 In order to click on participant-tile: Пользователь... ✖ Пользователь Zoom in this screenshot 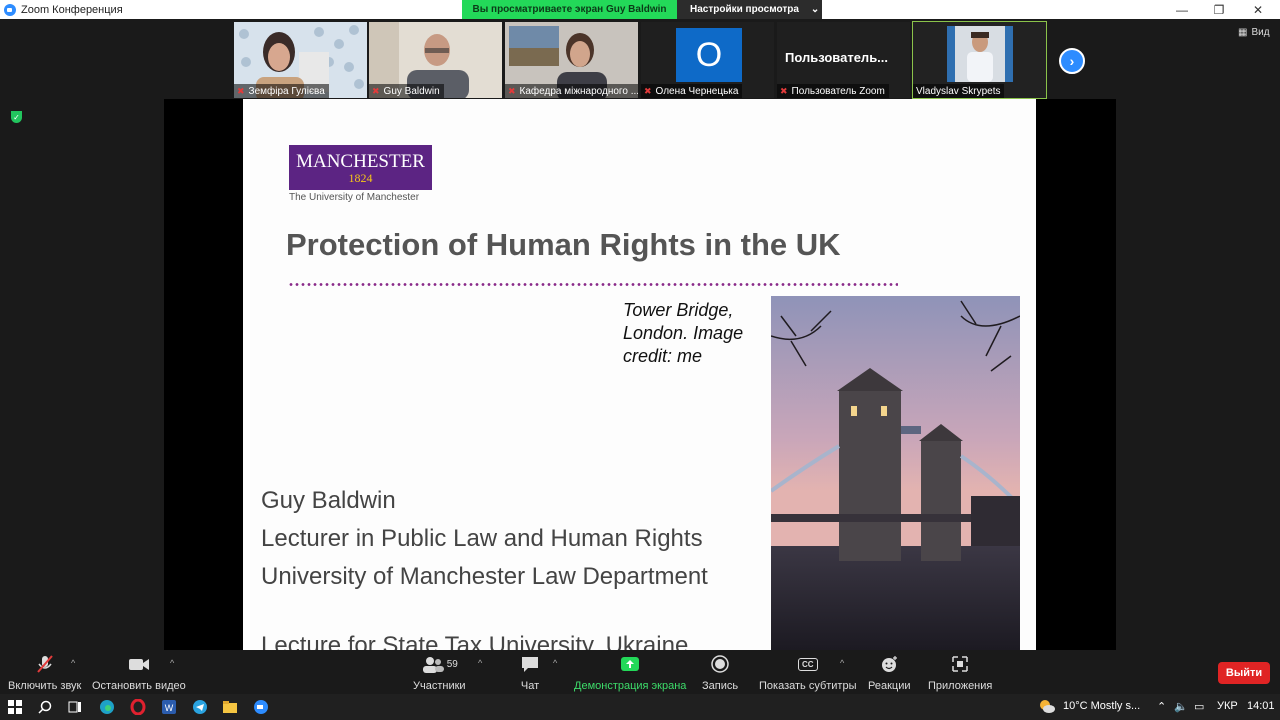, I will do `click(843, 60)`.